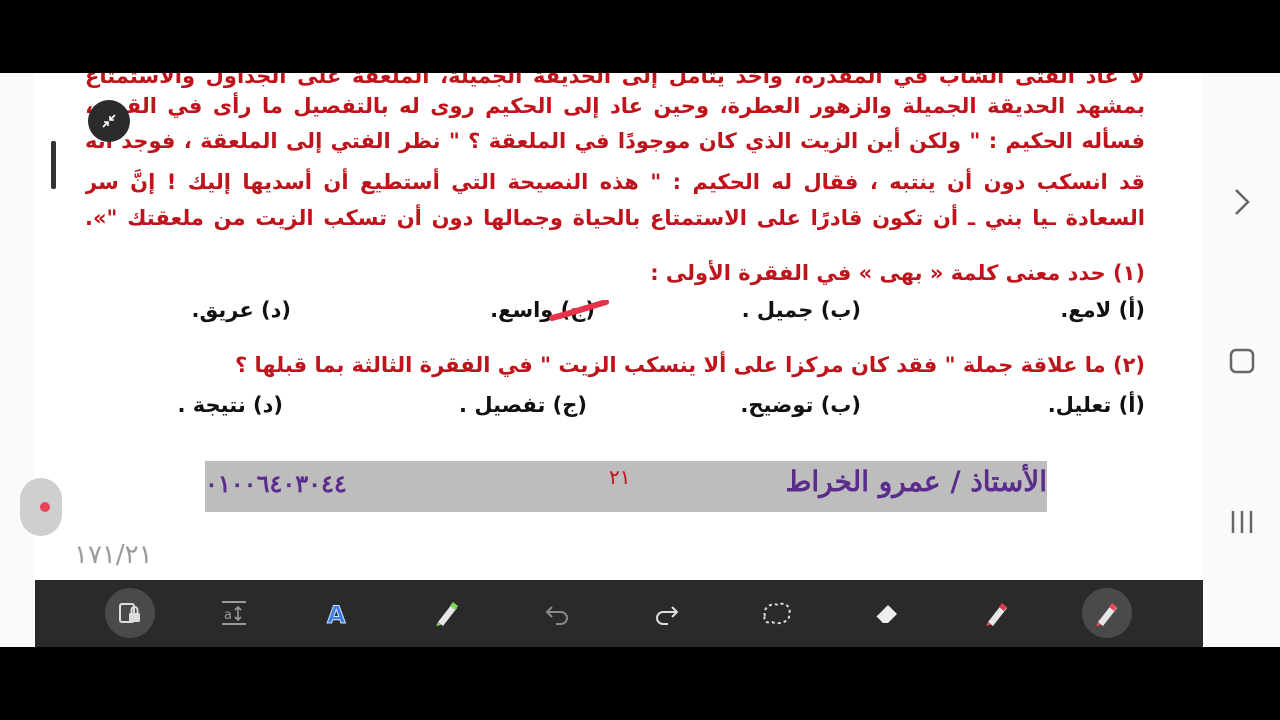 The width and height of the screenshot is (1280, 720). I want to click on recording-indicator, so click(41, 507).